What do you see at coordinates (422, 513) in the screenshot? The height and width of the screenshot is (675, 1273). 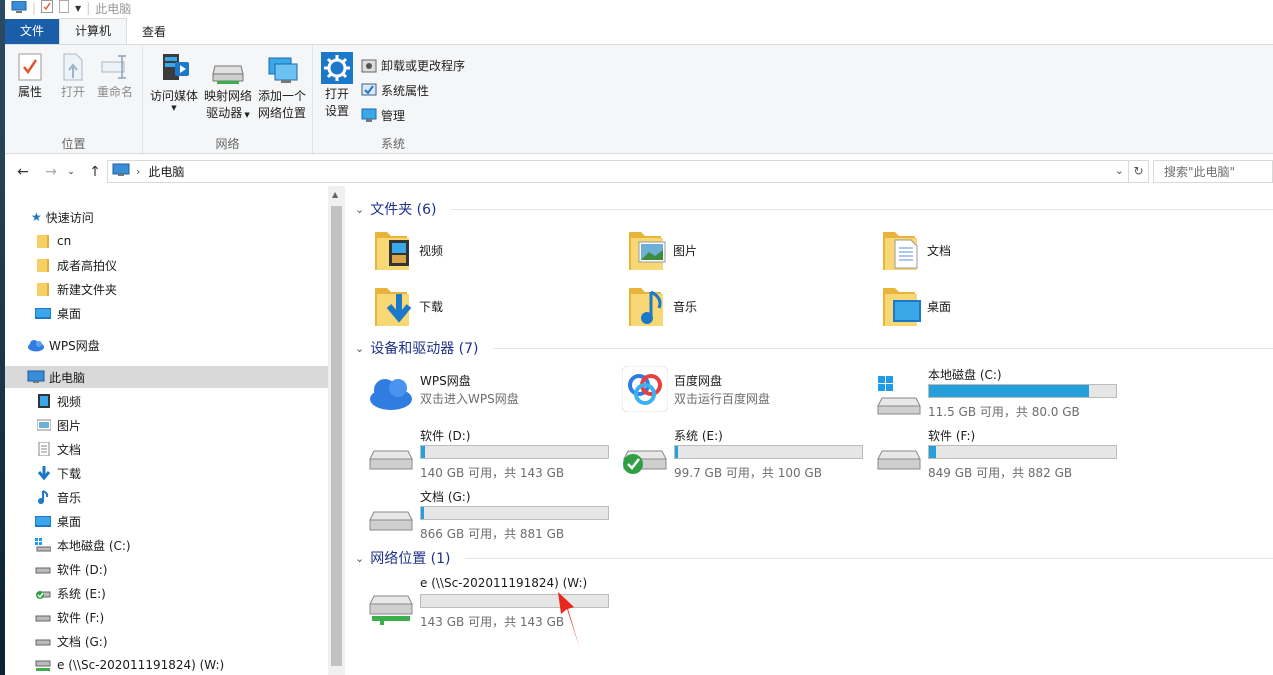 I see `drive-g-usage-fill` at bounding box center [422, 513].